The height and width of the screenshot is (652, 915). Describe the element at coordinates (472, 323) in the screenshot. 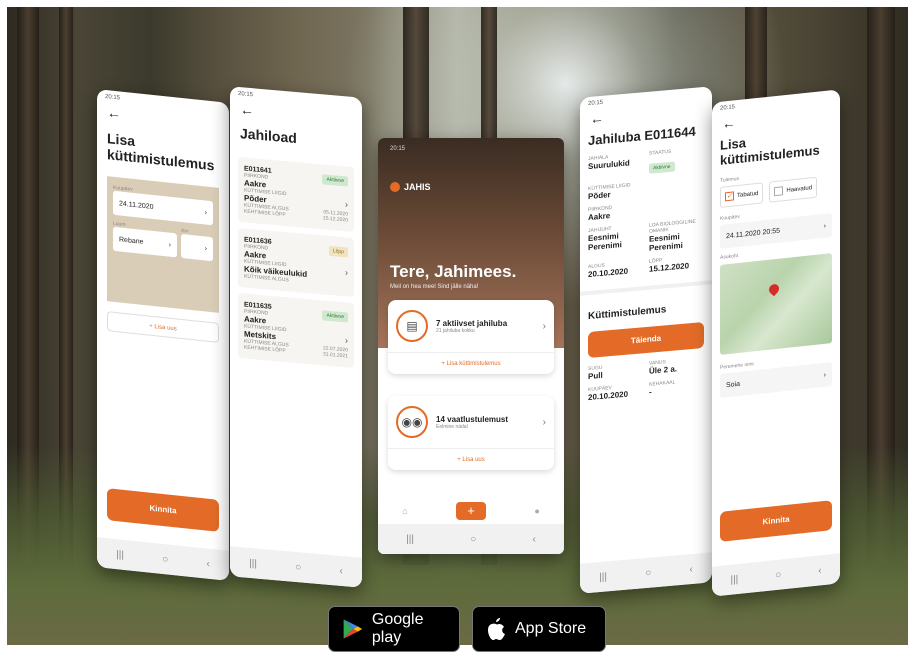

I see `card-title: 7 aktiivset jahiluba` at that location.